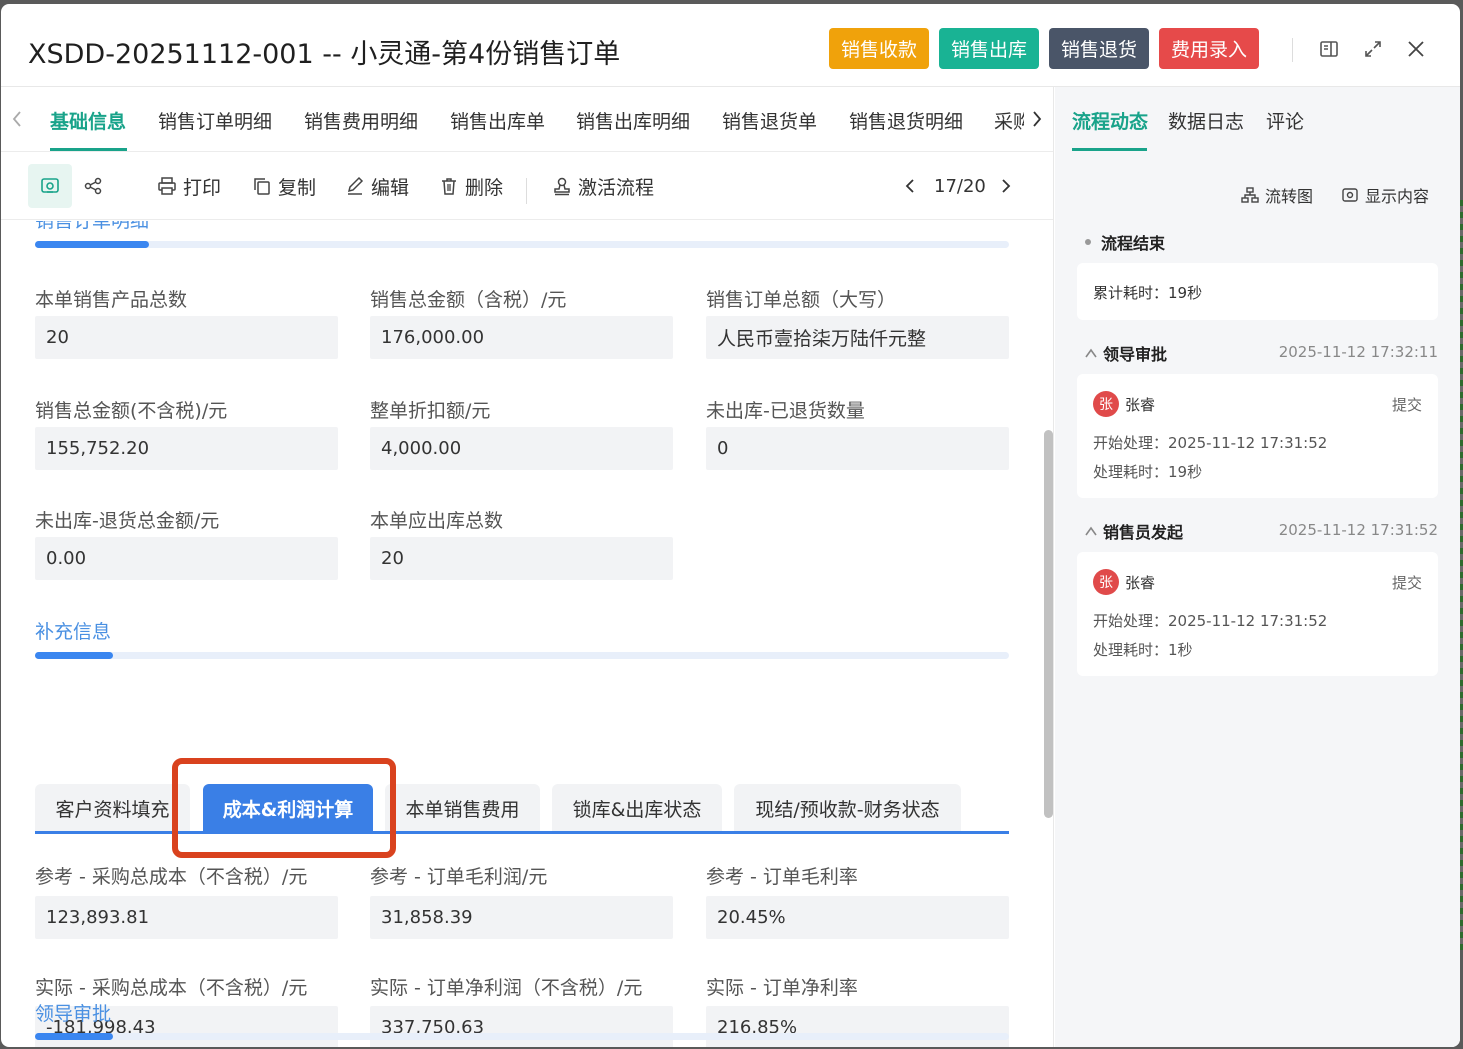 Image resolution: width=1463 pixels, height=1049 pixels. I want to click on subtab-sales-expense: 本单销售费用, so click(462, 808).